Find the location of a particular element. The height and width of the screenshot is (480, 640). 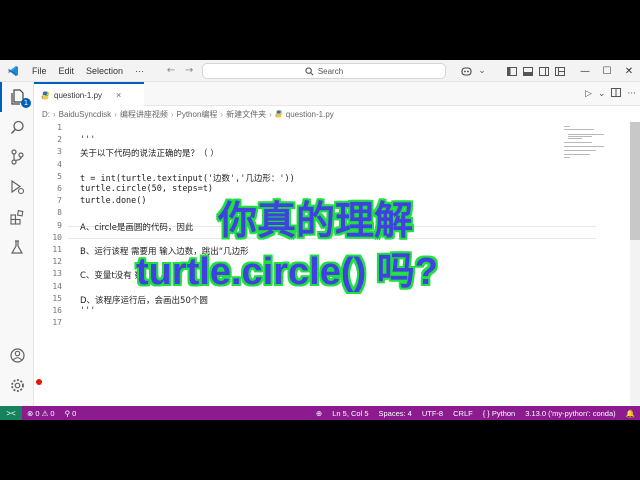

line-number: 16 is located at coordinates (57, 310).